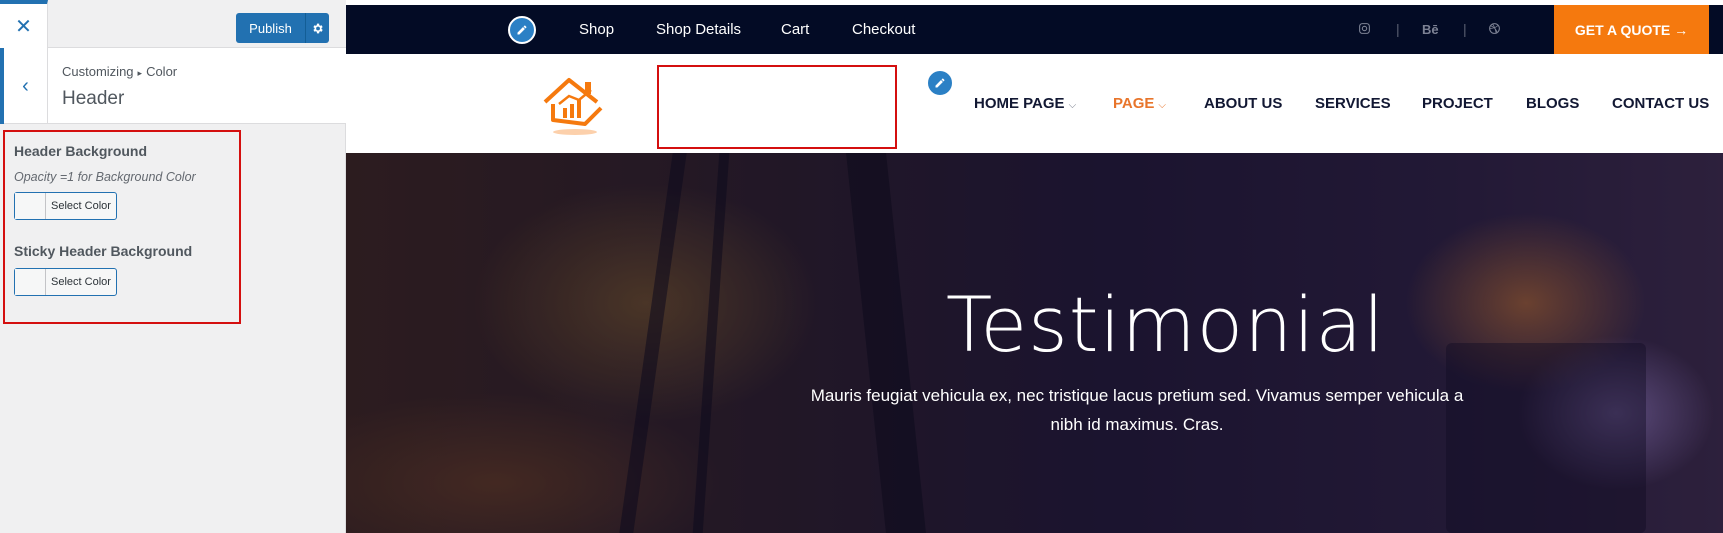  What do you see at coordinates (93, 98) in the screenshot?
I see `section-title: Header` at bounding box center [93, 98].